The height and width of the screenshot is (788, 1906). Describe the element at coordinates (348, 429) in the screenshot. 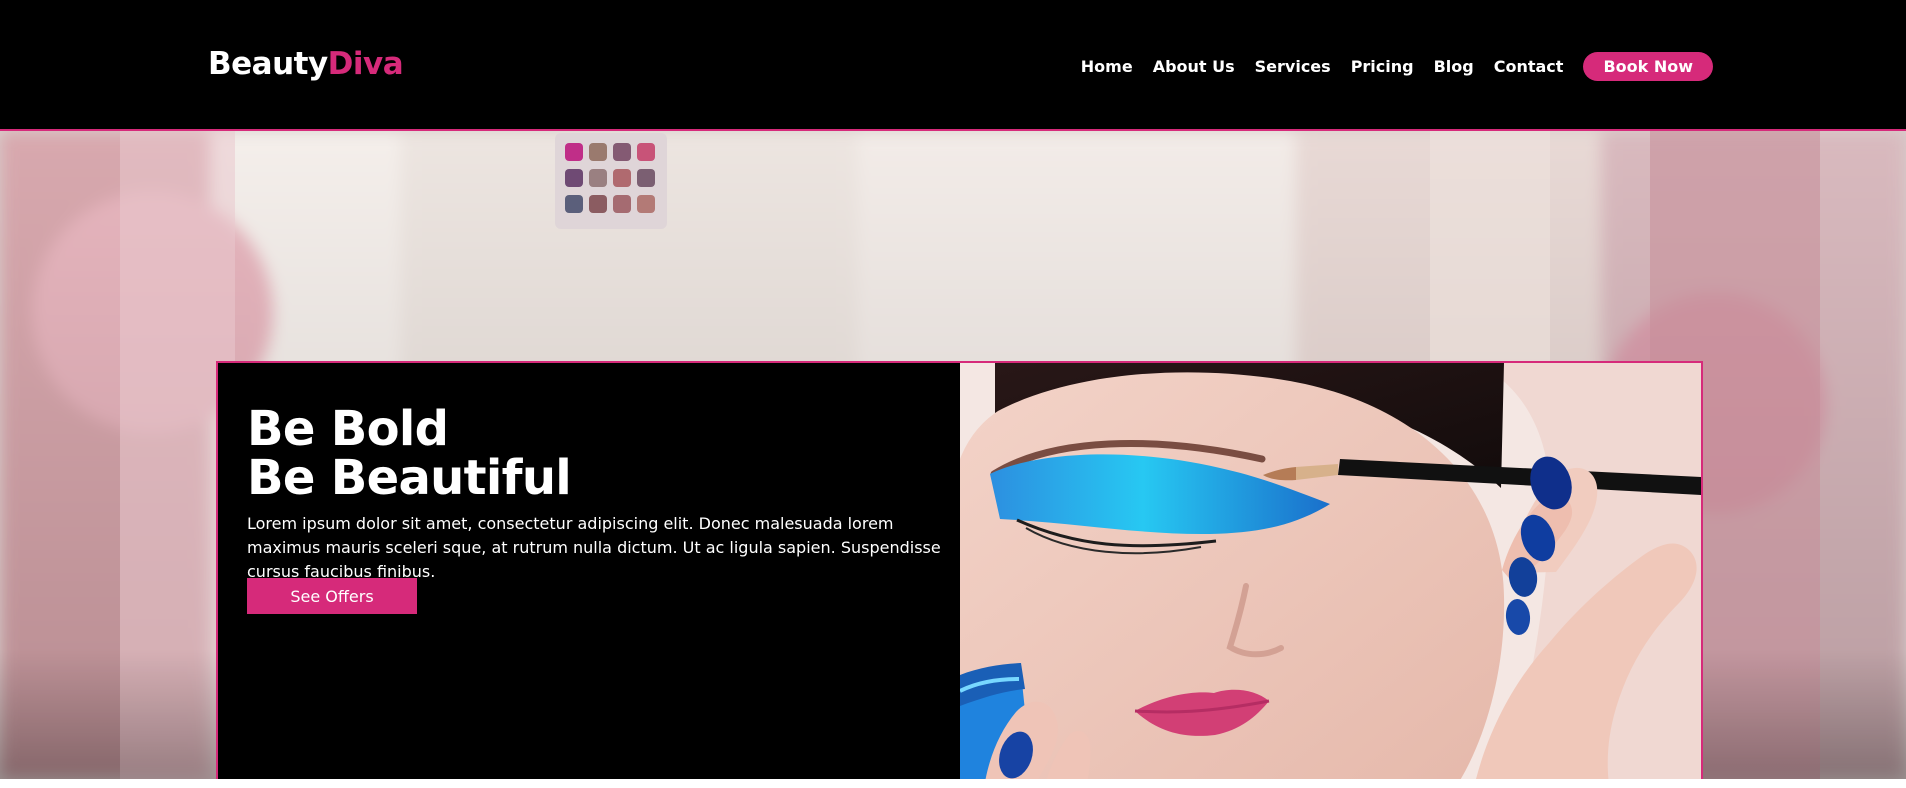

I see `hero-title-line-1: Be Bold` at that location.